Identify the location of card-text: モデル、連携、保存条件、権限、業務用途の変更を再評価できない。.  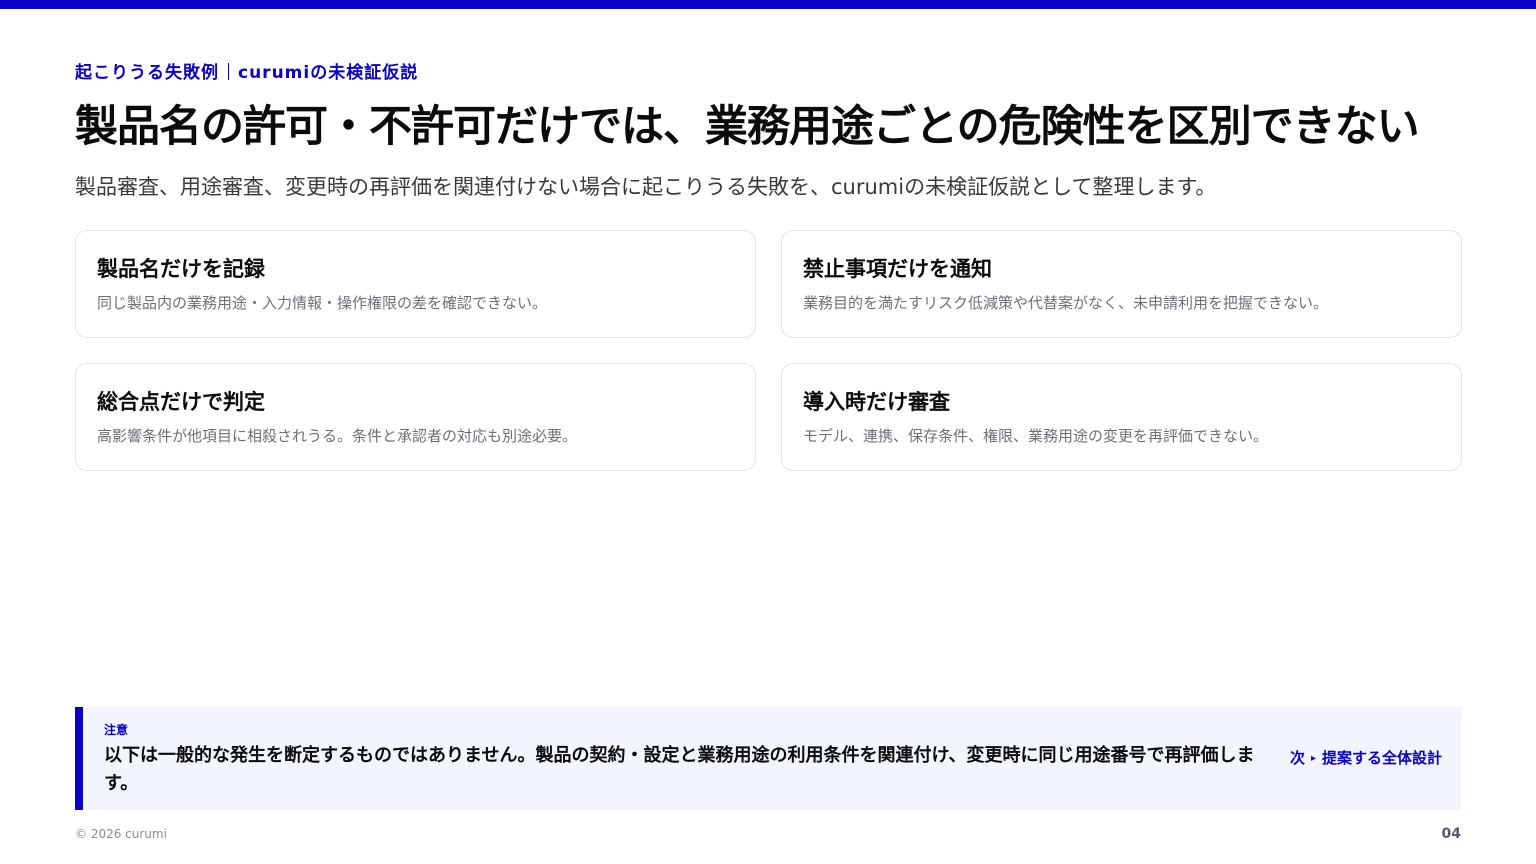
(1036, 436).